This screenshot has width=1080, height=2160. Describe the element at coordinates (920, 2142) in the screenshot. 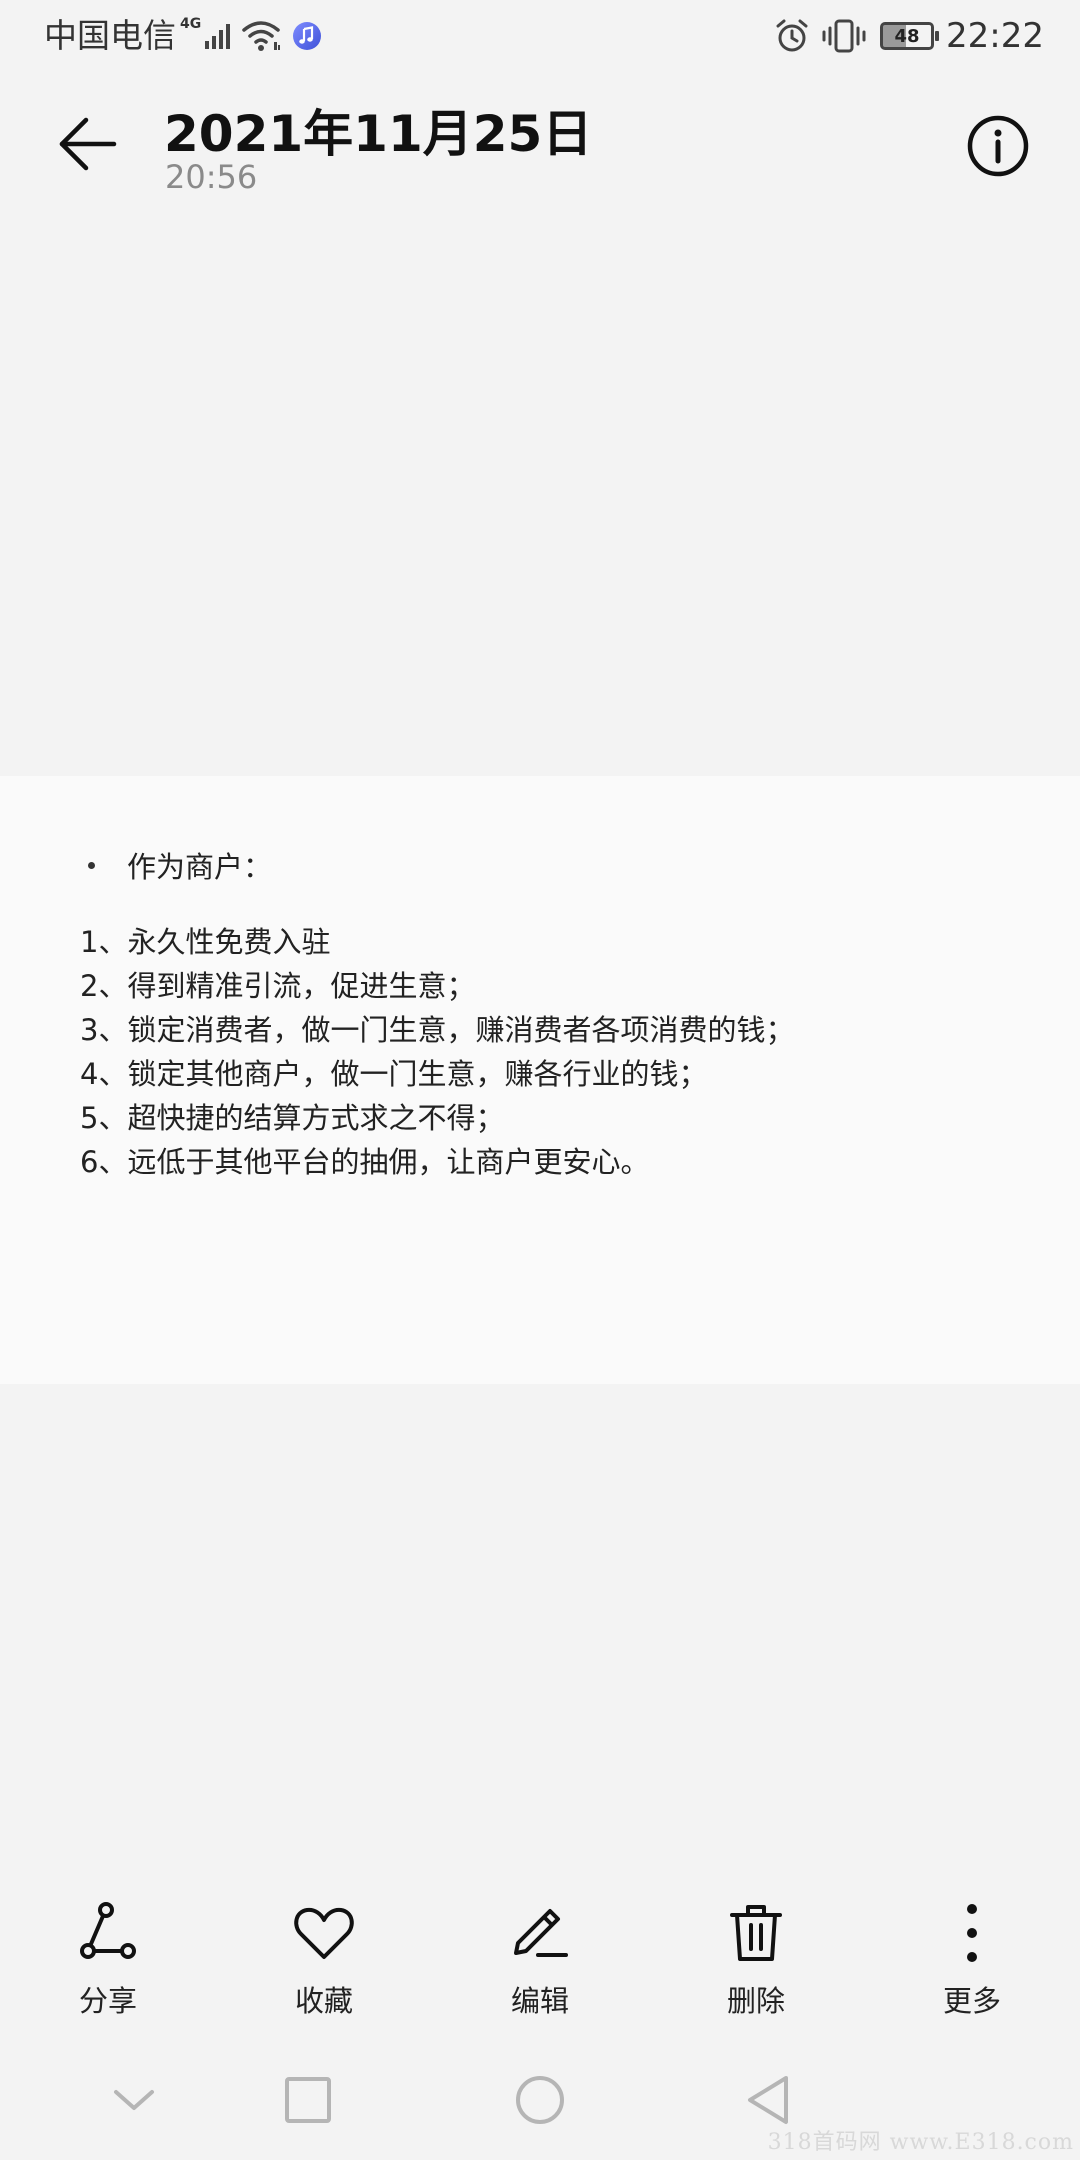

I see `watermark: 318首码网 www.E318.com` at that location.